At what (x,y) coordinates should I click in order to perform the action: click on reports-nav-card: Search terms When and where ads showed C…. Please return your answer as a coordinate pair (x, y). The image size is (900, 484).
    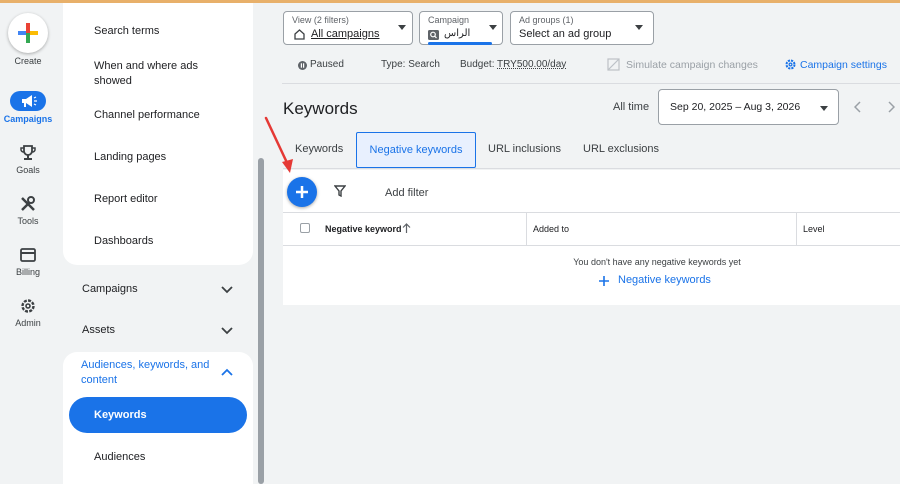
    Looking at the image, I should click on (158, 134).